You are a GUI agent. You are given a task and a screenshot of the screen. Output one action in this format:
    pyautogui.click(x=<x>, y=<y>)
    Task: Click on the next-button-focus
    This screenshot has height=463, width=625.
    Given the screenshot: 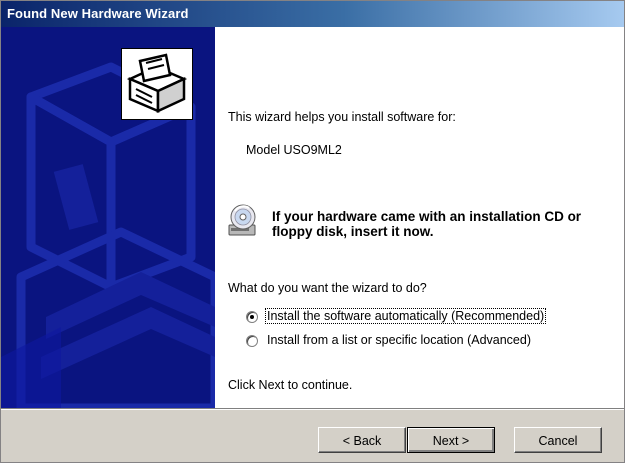 What is the action you would take?
    pyautogui.click(x=451, y=440)
    